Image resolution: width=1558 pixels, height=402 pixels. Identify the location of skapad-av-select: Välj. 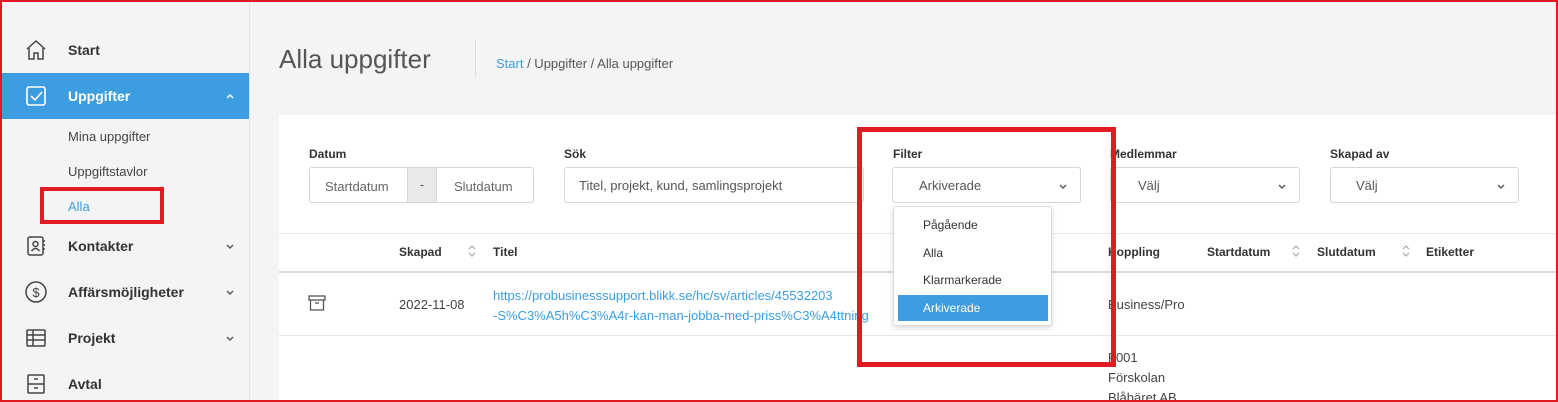
(1424, 185).